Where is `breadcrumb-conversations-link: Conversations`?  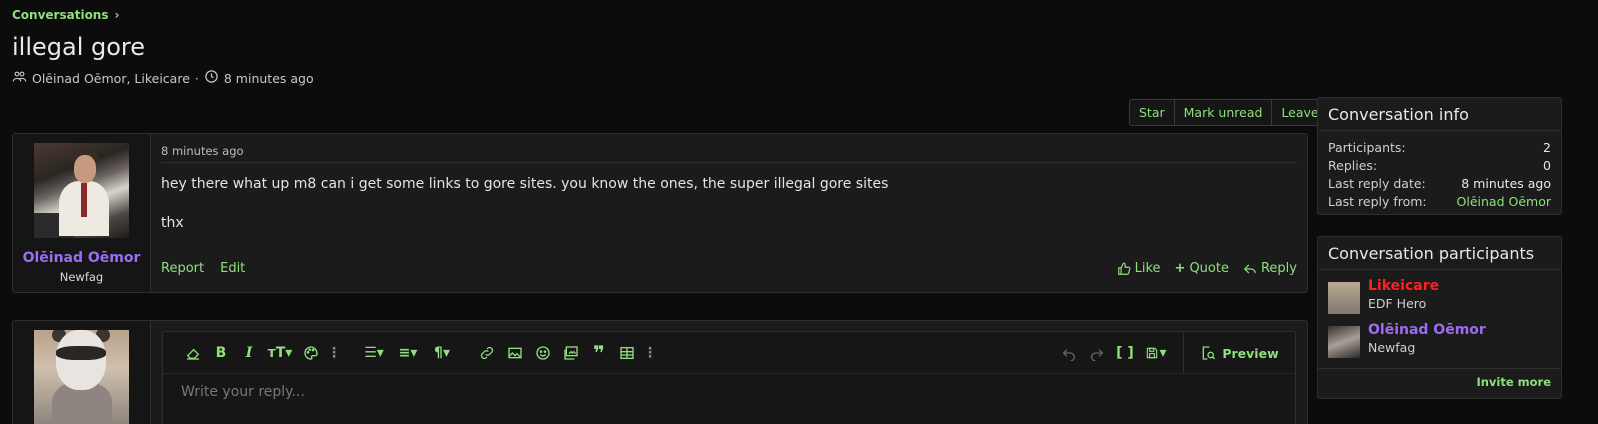 breadcrumb-conversations-link: Conversations is located at coordinates (60, 15).